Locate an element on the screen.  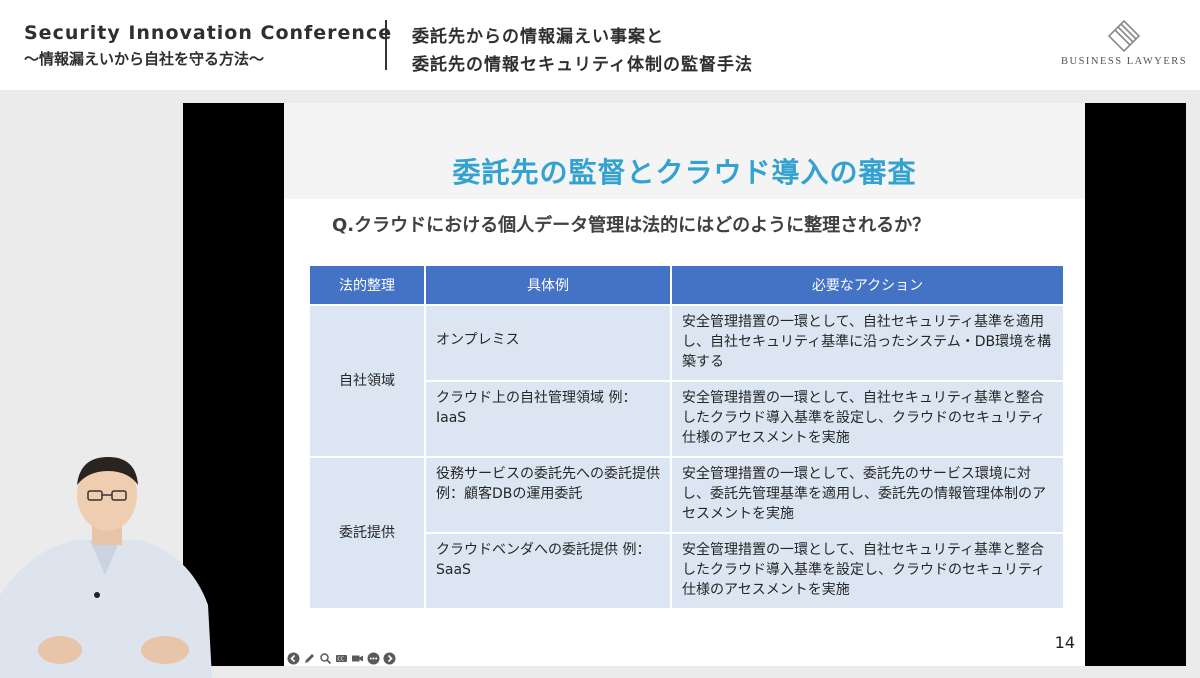
logo-text: BUSINESS LAWYERS is located at coordinates (1124, 61).